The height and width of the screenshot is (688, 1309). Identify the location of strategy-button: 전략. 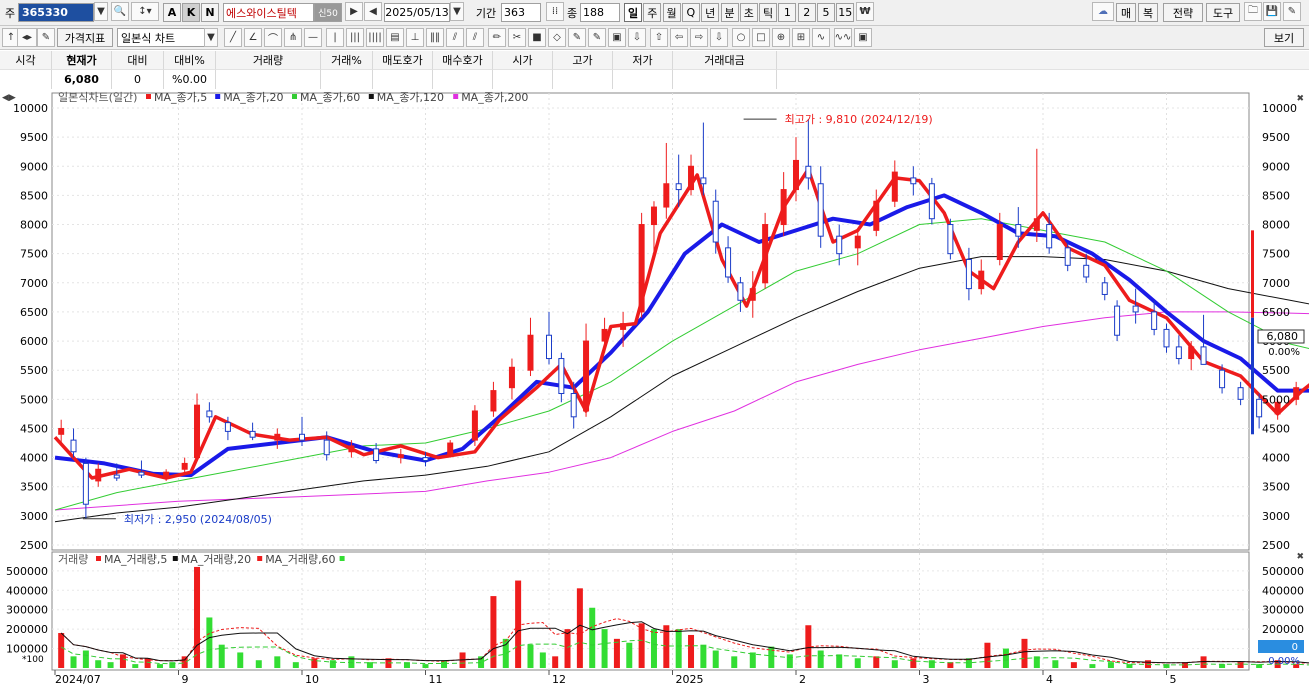
(1183, 12).